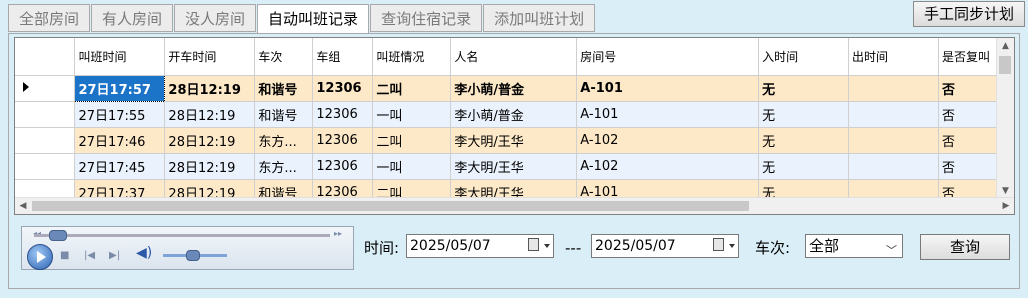  I want to click on play-button-icon, so click(40, 257).